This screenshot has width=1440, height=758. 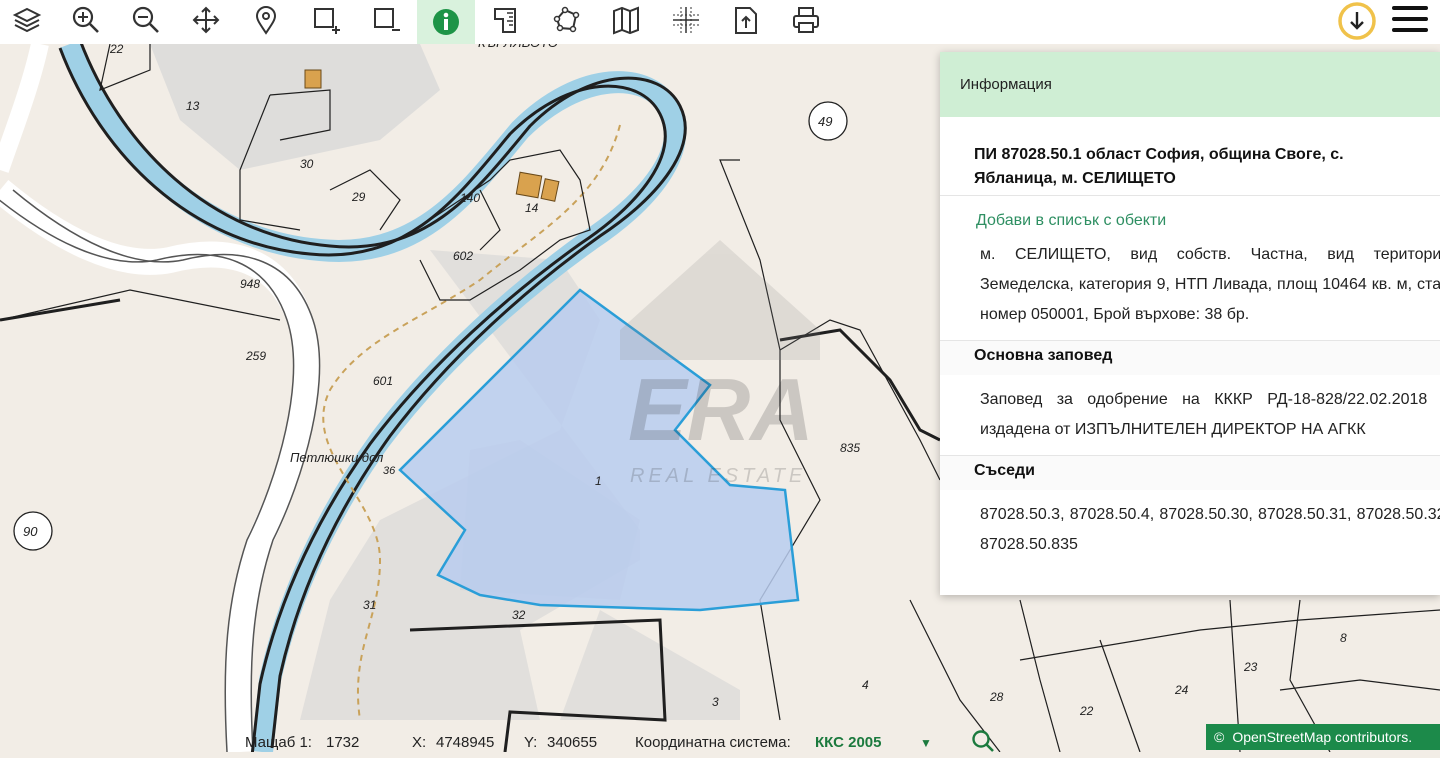 I want to click on divider, so click(x=1190, y=195).